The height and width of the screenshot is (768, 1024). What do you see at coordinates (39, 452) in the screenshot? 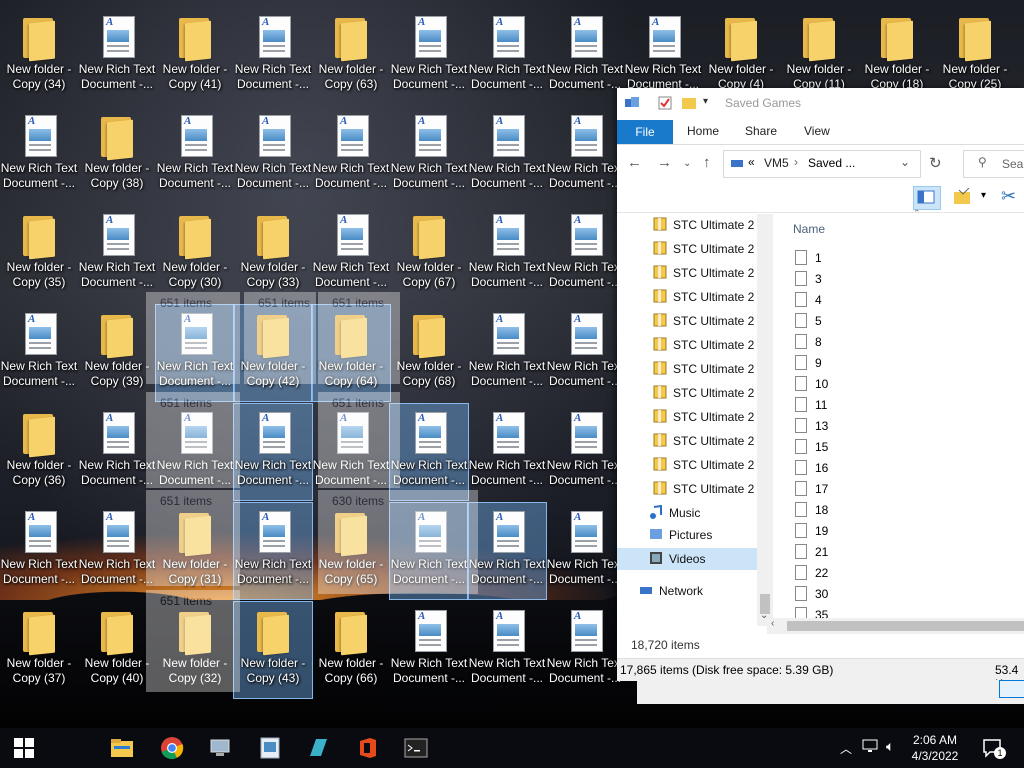
I see `desktop-folder: New folder - Copy (36)` at bounding box center [39, 452].